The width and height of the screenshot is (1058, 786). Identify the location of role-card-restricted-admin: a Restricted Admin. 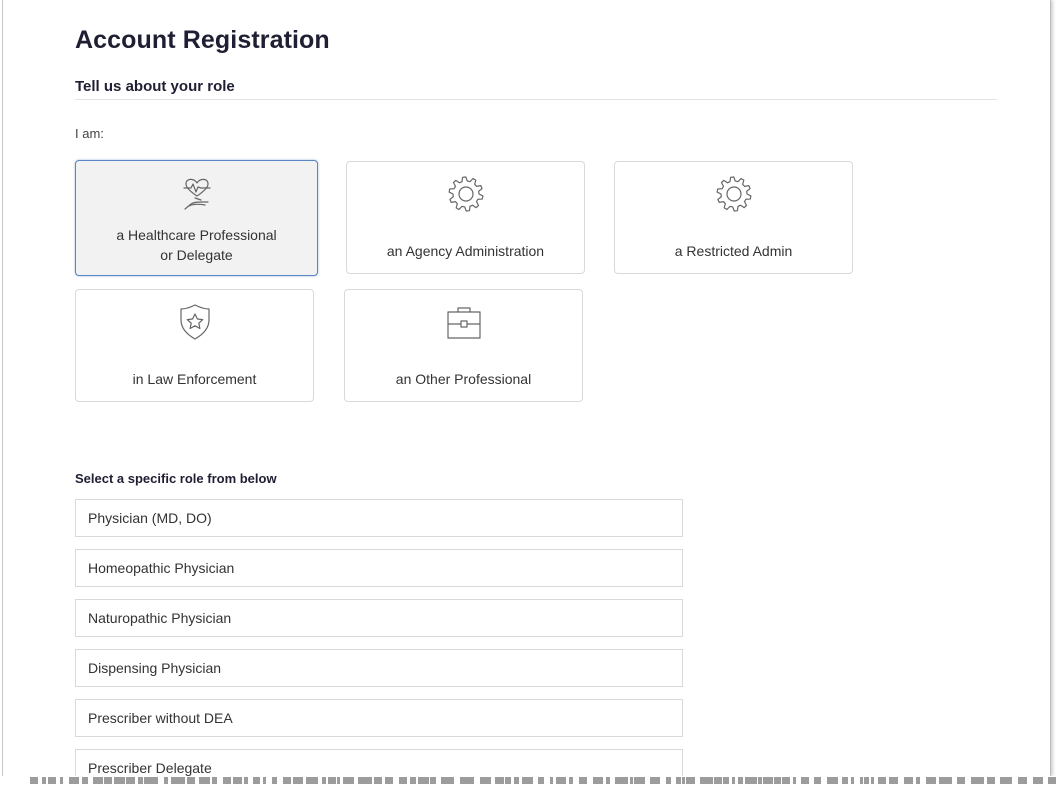
(733, 217).